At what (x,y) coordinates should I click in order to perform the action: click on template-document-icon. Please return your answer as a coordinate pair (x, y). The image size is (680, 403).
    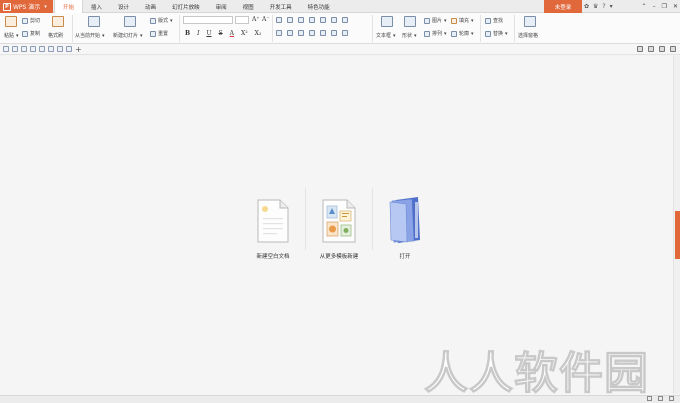
    Looking at the image, I should click on (339, 221).